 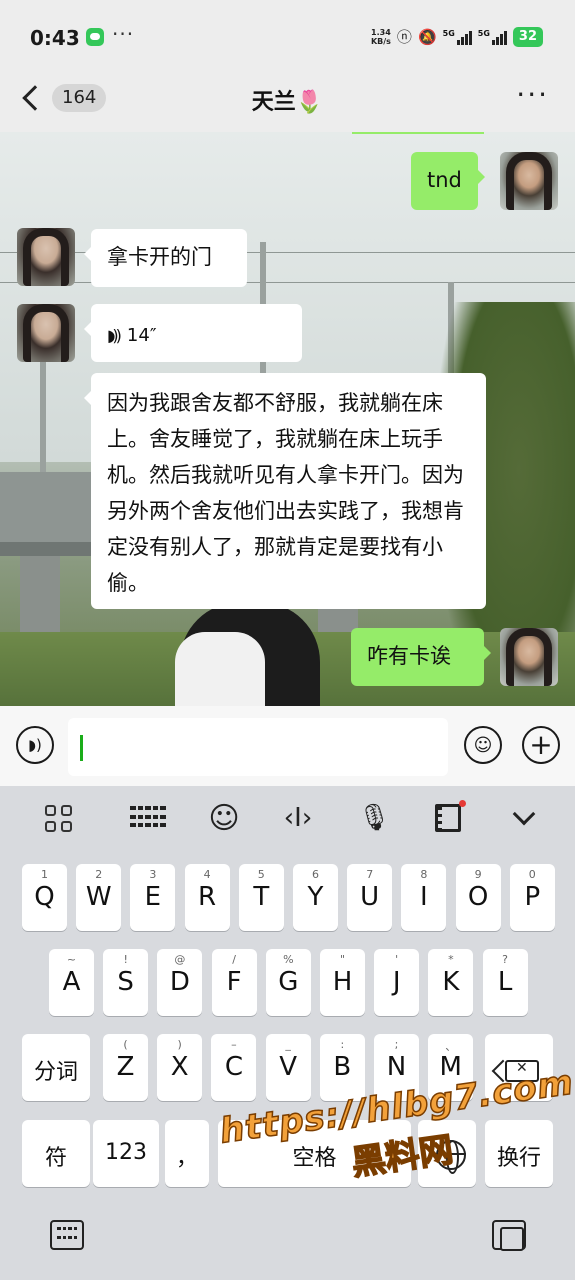 What do you see at coordinates (288, 959) in the screenshot?
I see `key-secondary-char: %` at bounding box center [288, 959].